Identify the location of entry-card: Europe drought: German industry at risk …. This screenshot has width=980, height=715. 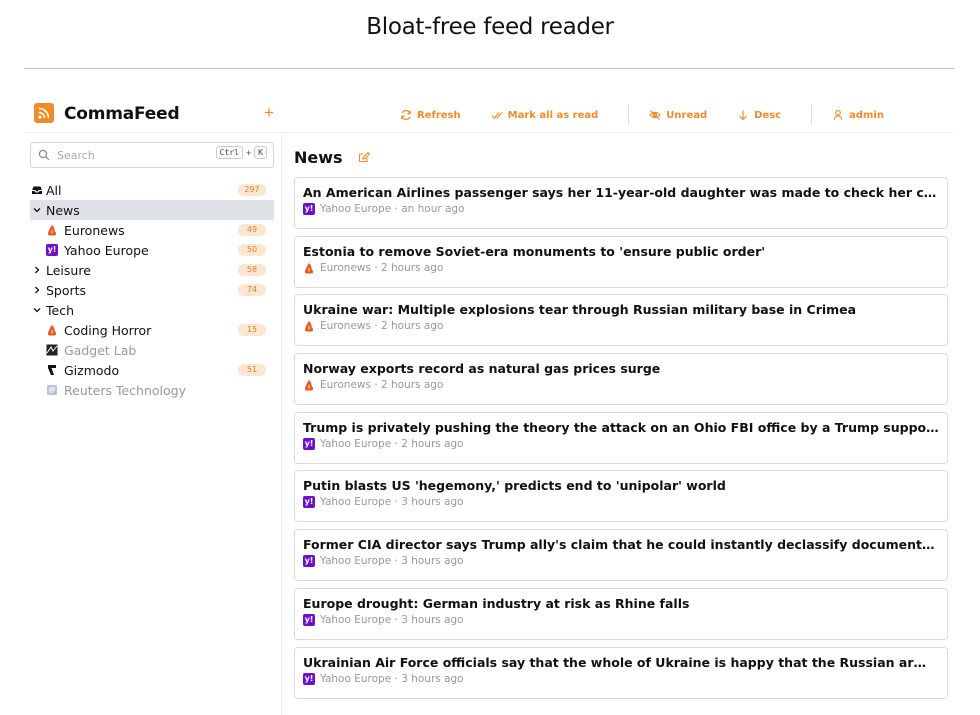
(621, 613).